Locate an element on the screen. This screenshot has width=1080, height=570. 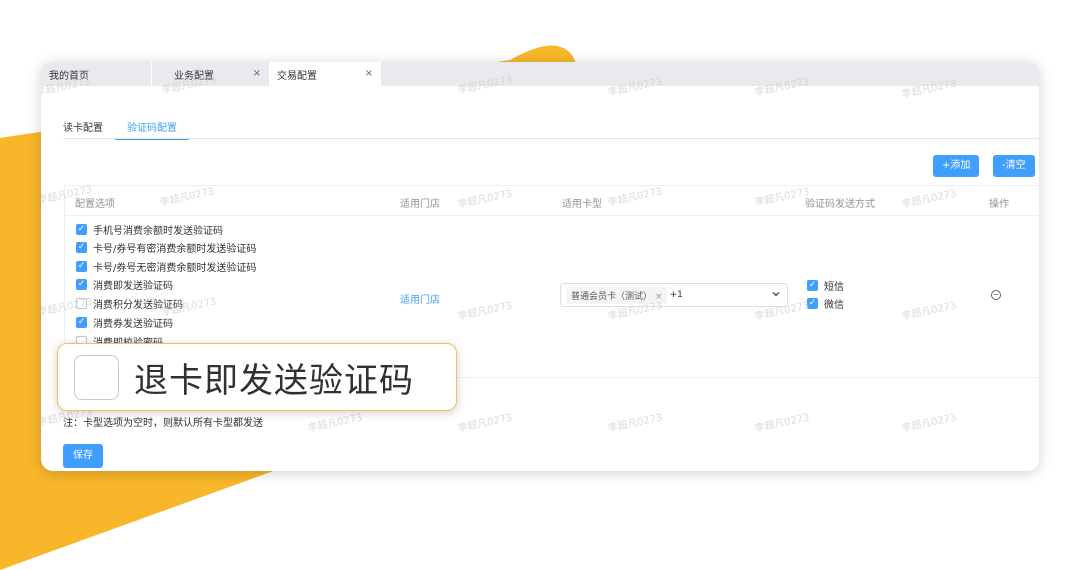
subtab-verification-code: 验证码配置 is located at coordinates (152, 129).